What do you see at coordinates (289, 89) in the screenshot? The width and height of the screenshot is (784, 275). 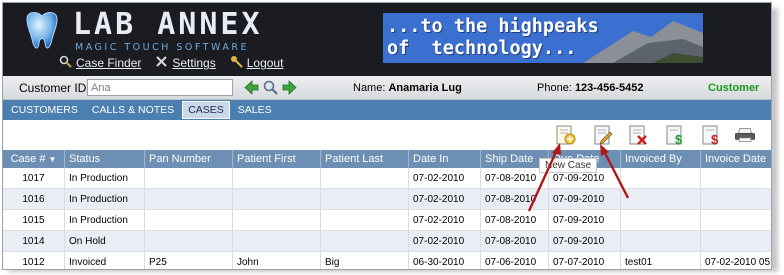 I see `next-arrow-icon` at bounding box center [289, 89].